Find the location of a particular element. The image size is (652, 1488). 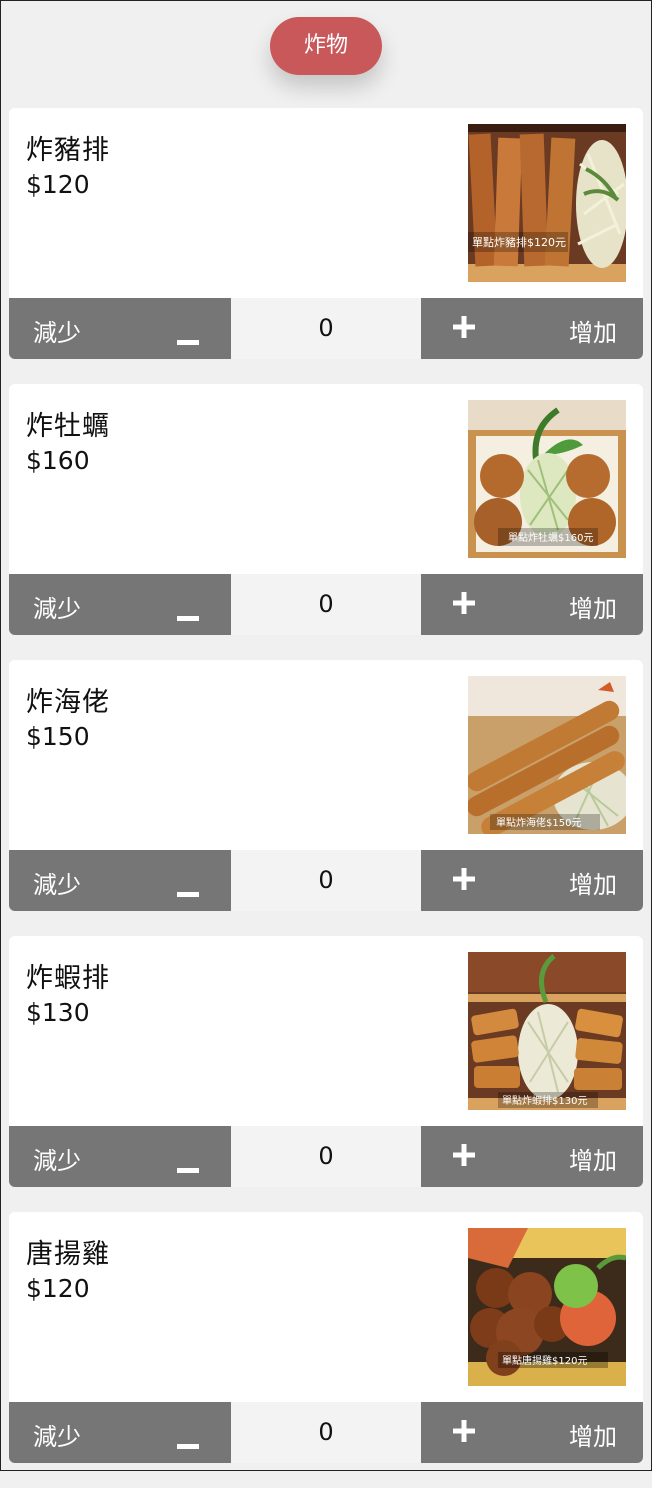

shrimp-cutlet-photo: 單點炸蝦排$130元 is located at coordinates (547, 1031).